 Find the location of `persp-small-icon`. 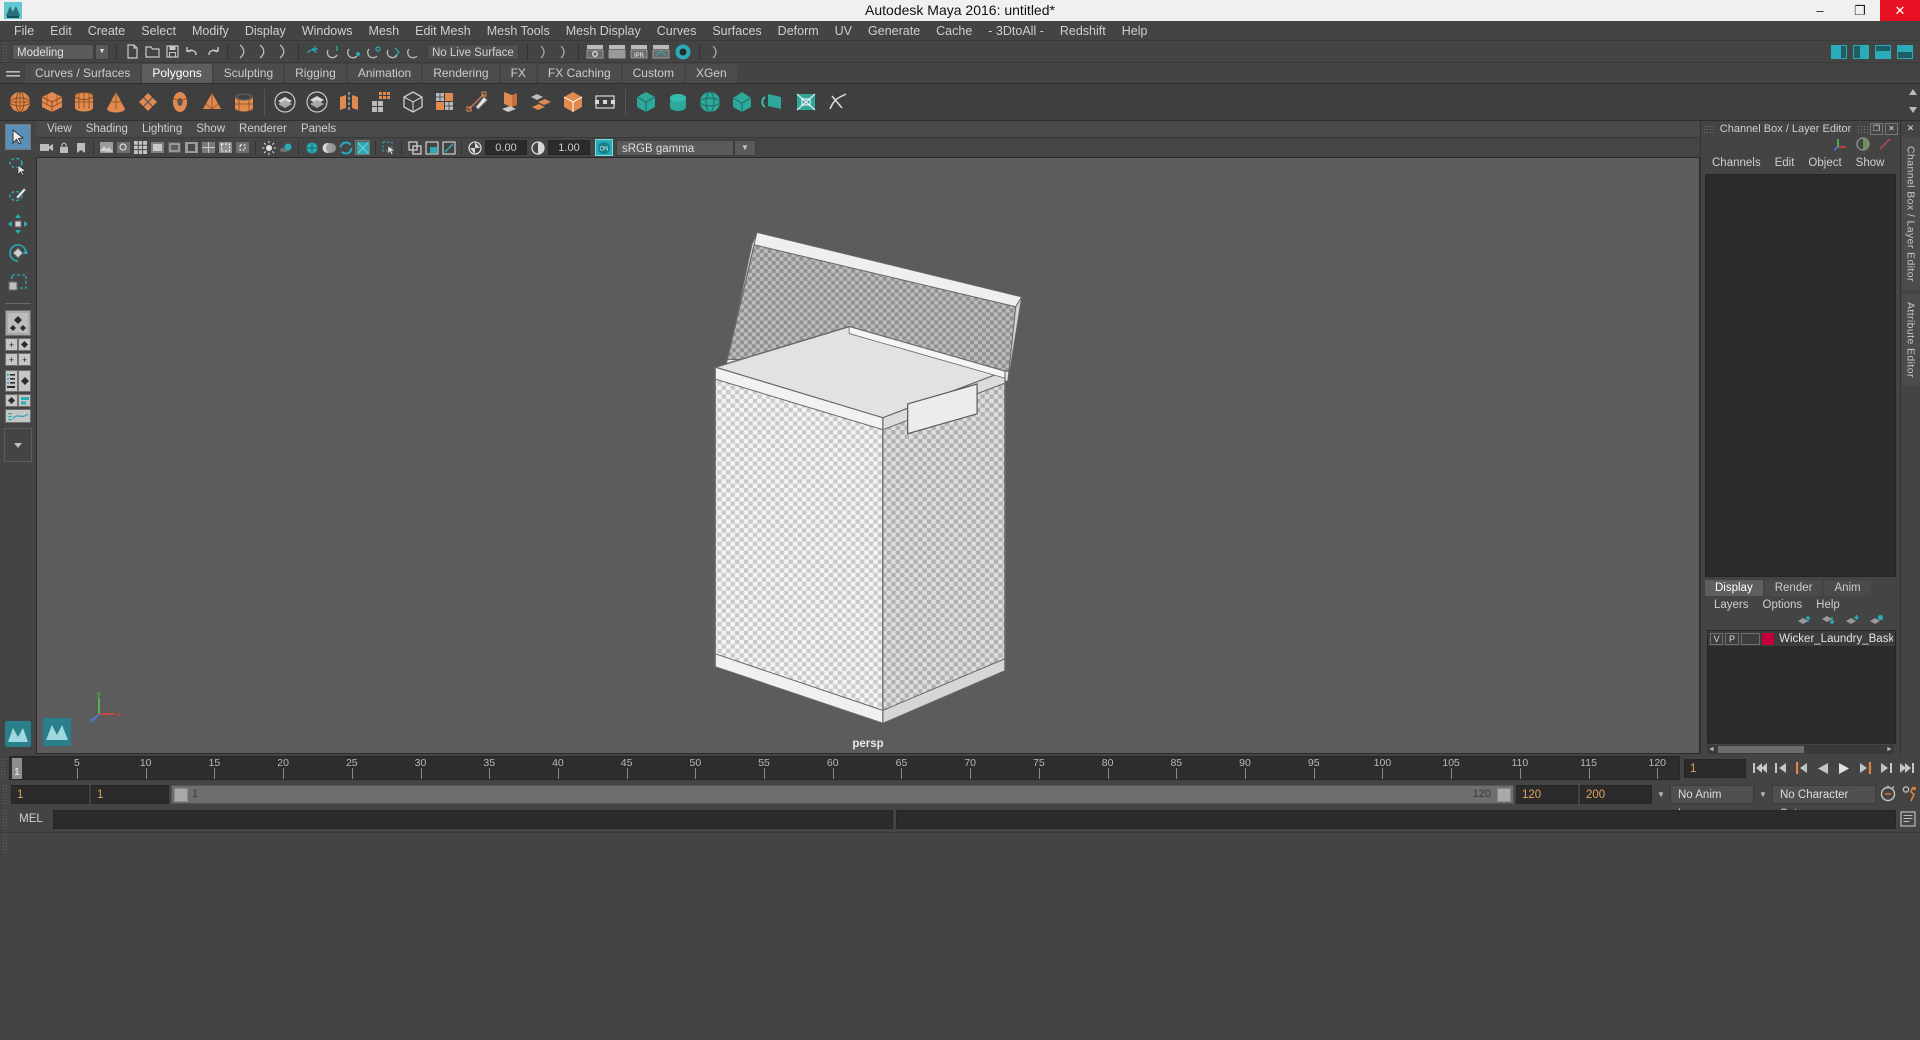

persp-small-icon is located at coordinates (11, 400).